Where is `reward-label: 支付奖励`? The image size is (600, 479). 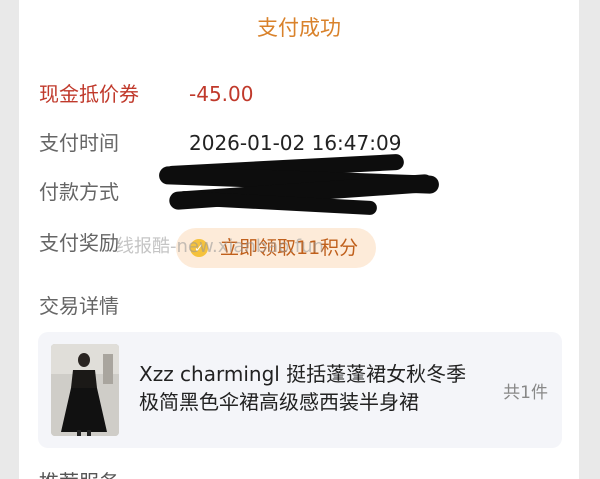 reward-label: 支付奖励 is located at coordinates (79, 243).